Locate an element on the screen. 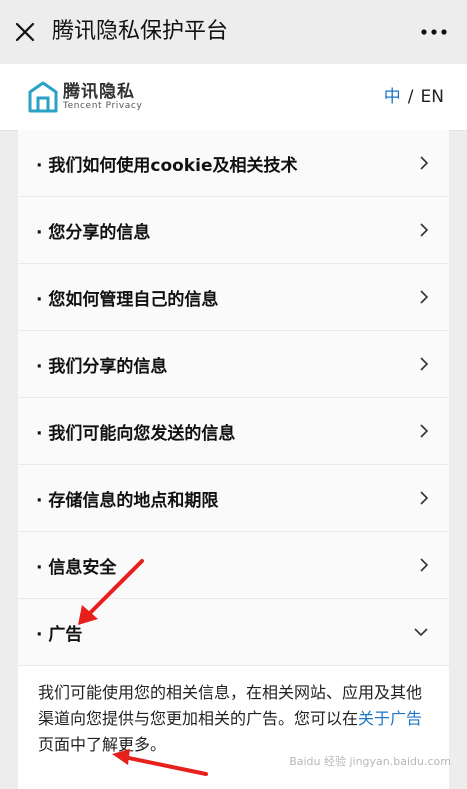 The height and width of the screenshot is (789, 467). logo-cn-text: 腾讯隐私 is located at coordinates (99, 91).